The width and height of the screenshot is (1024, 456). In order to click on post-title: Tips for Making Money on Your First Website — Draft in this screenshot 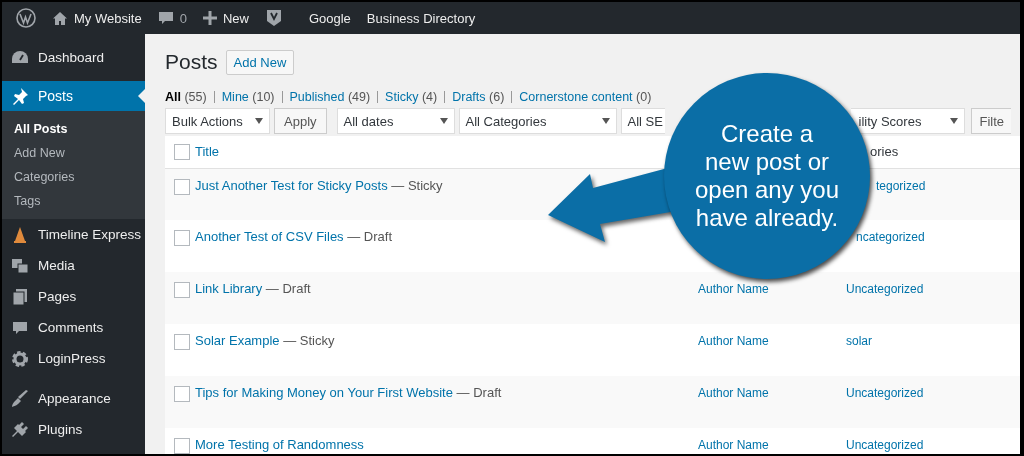, I will do `click(348, 392)`.